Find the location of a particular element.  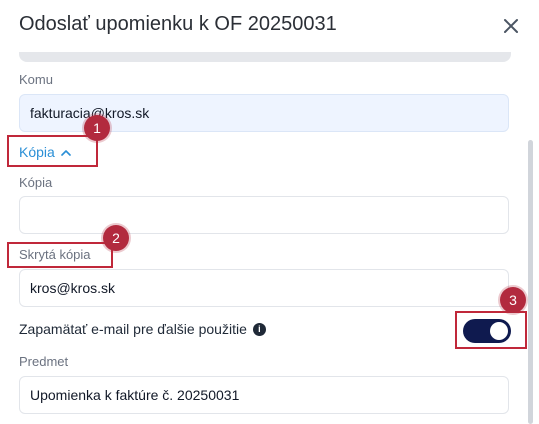

bcc-field: kros@kros.sk is located at coordinates (264, 288).